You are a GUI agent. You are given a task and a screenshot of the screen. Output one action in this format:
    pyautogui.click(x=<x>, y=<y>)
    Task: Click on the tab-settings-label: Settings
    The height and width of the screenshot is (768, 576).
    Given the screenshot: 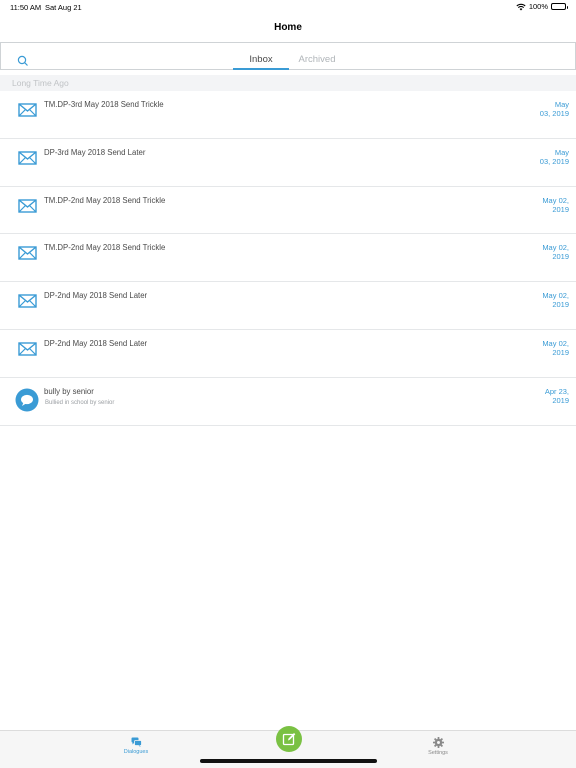 What is the action you would take?
    pyautogui.click(x=438, y=753)
    